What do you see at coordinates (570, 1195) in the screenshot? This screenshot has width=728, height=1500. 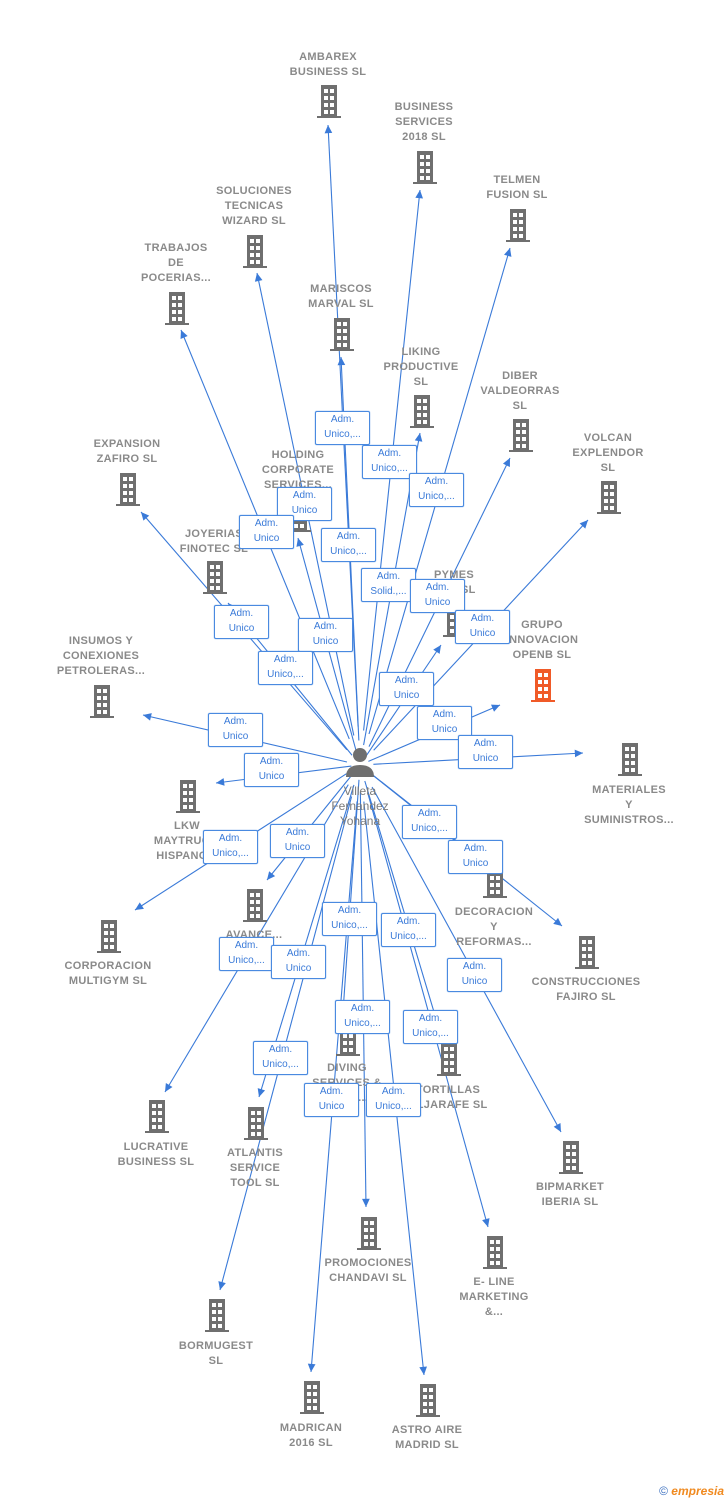 I see `company-label: BIPMARKET IBERIA SL` at bounding box center [570, 1195].